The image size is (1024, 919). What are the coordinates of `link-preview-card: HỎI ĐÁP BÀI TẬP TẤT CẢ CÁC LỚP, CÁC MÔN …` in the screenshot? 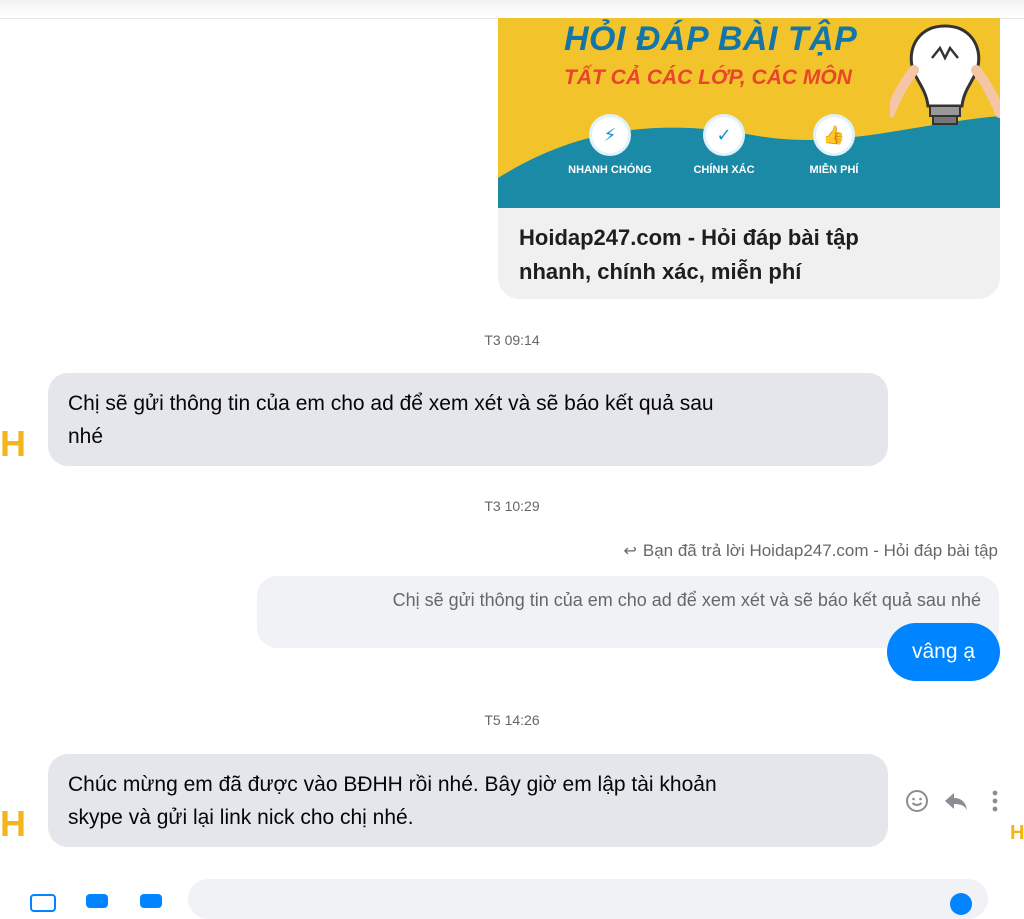 It's located at (749, 158).